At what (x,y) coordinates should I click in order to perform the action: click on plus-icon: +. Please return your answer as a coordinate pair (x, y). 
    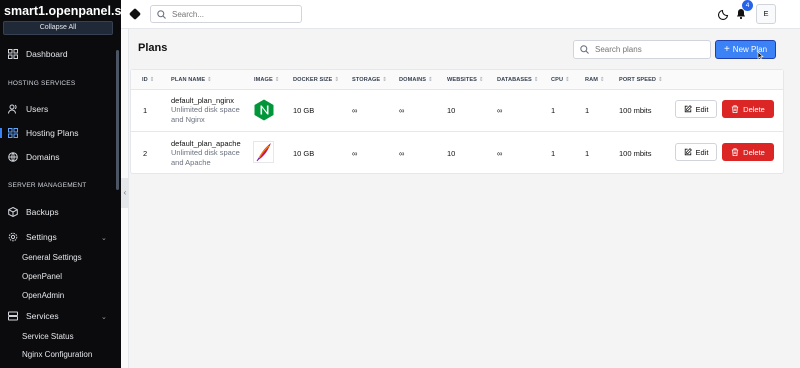
    Looking at the image, I should click on (726, 49).